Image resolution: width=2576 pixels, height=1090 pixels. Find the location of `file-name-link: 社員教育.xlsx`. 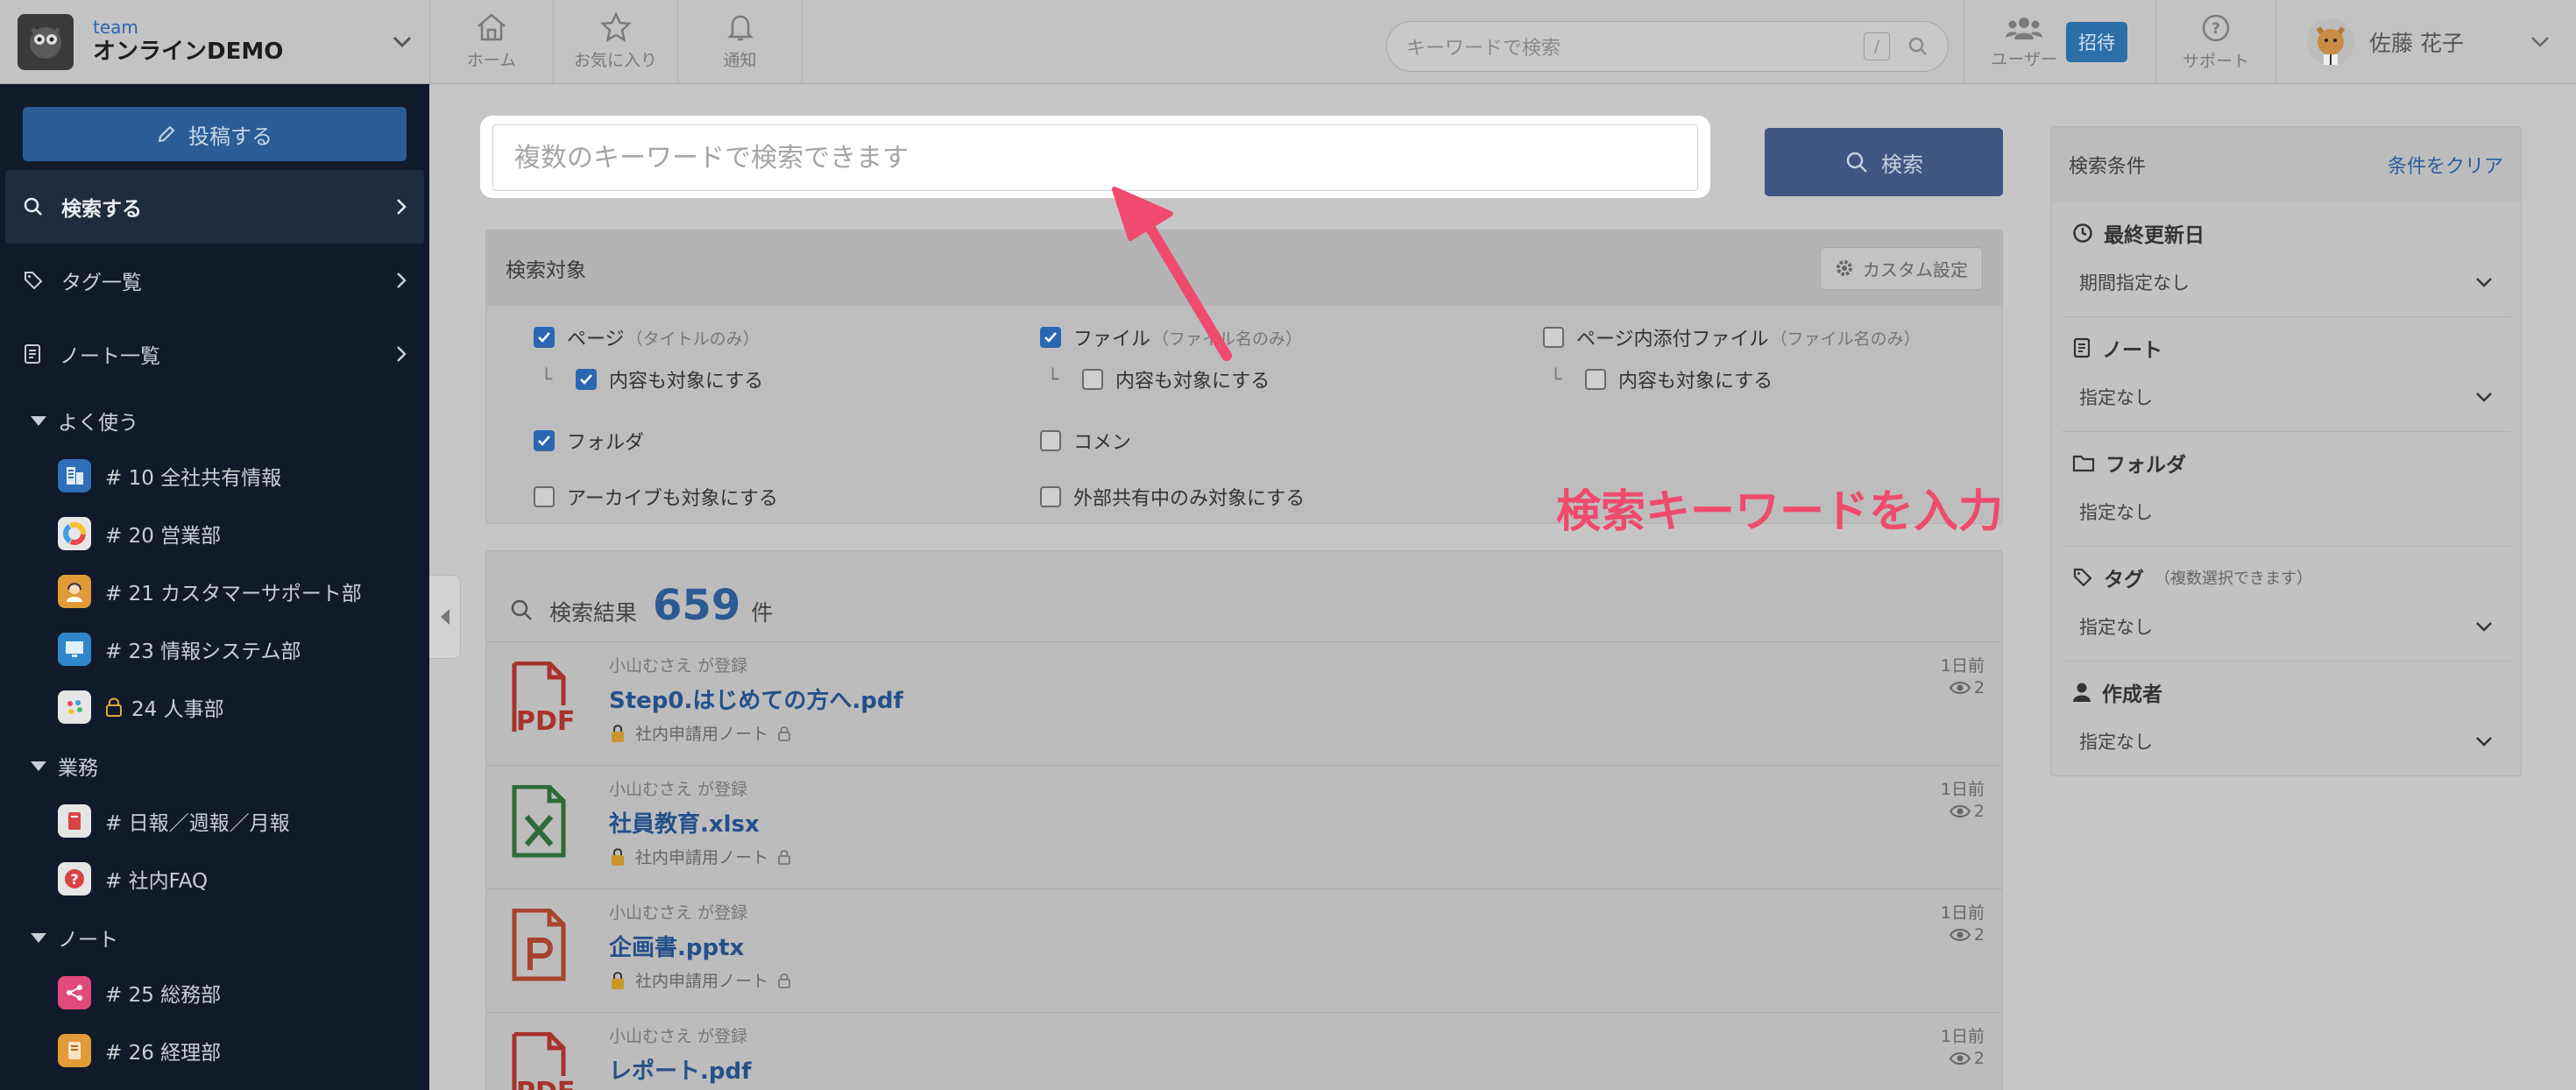

file-name-link: 社員教育.xlsx is located at coordinates (684, 822).